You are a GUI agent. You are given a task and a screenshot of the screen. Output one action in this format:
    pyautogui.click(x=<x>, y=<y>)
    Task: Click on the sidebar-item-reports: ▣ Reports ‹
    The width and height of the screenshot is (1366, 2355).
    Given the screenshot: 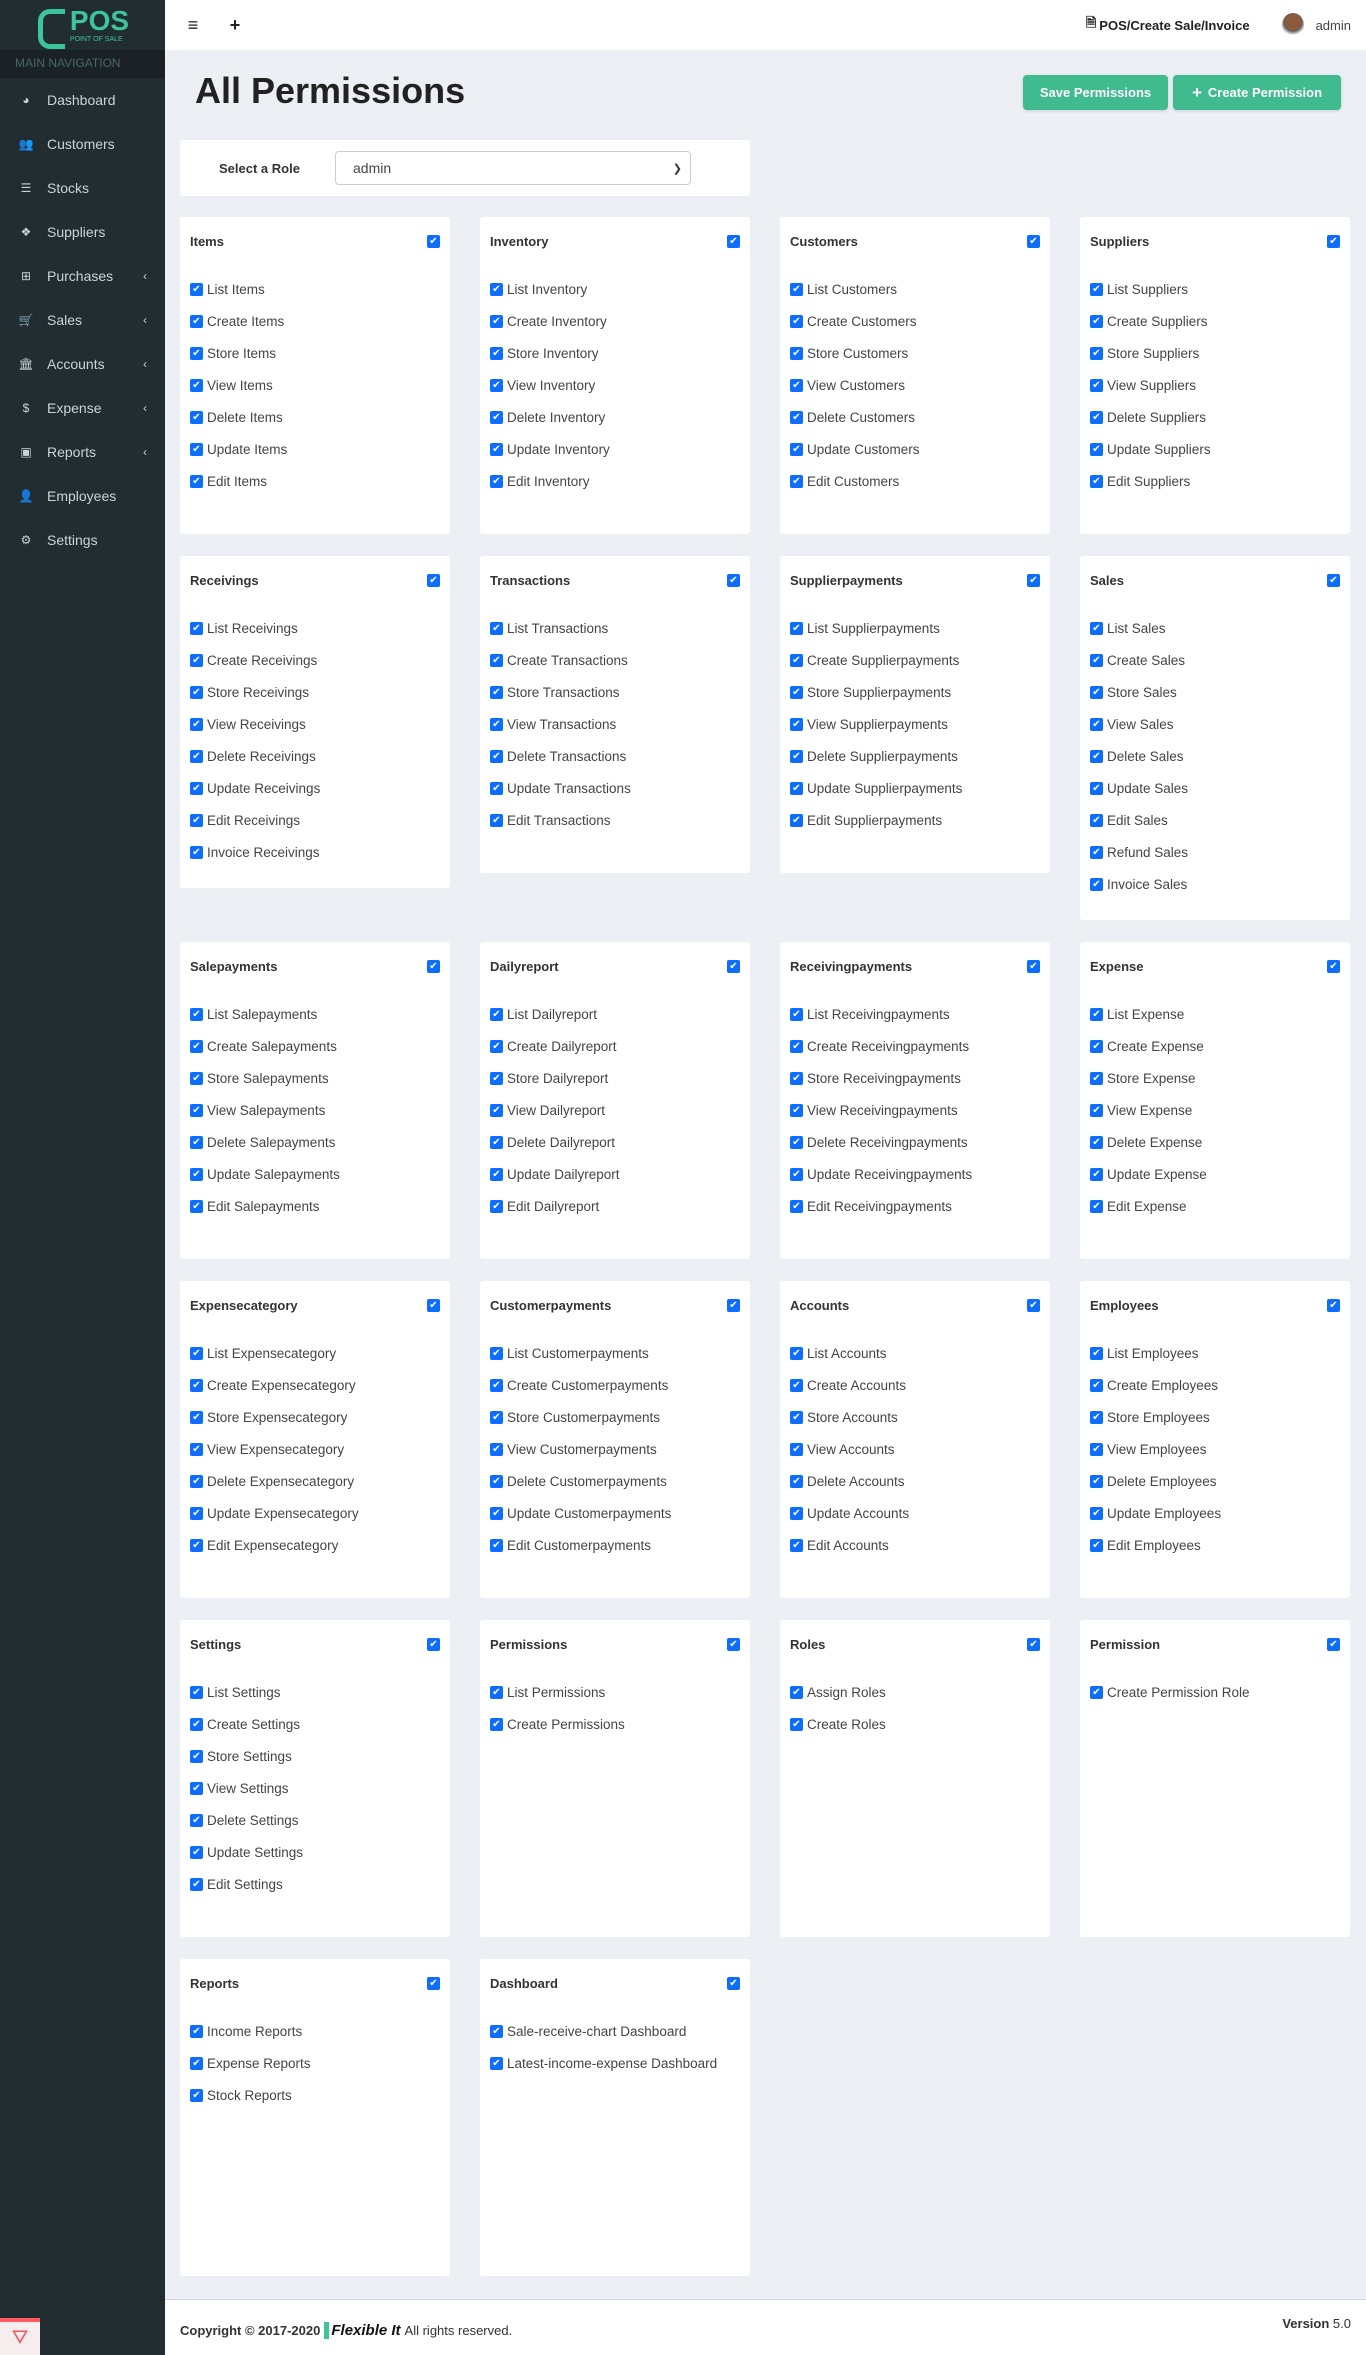 What is the action you would take?
    pyautogui.click(x=82, y=452)
    